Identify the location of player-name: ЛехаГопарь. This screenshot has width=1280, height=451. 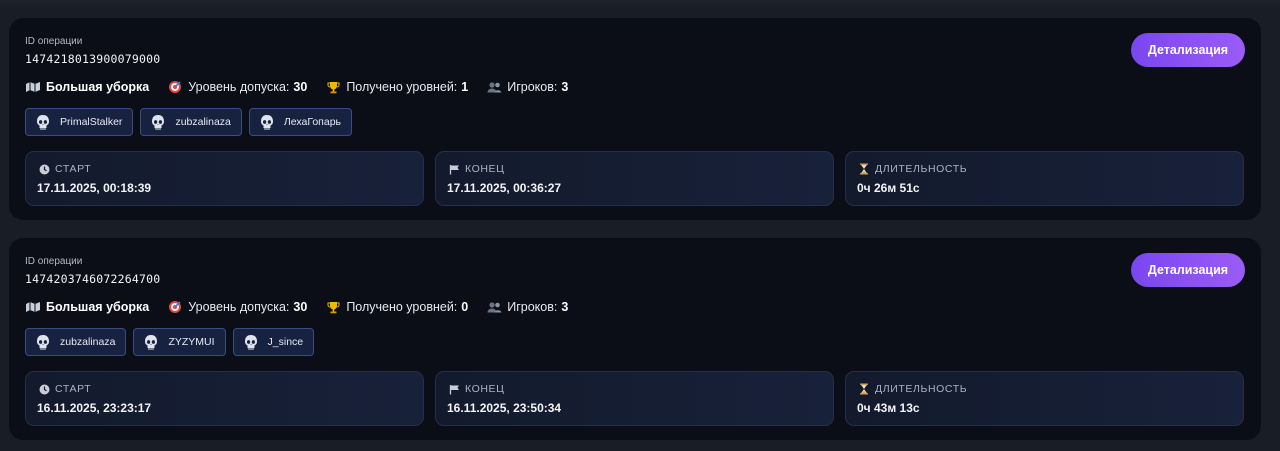
(312, 122).